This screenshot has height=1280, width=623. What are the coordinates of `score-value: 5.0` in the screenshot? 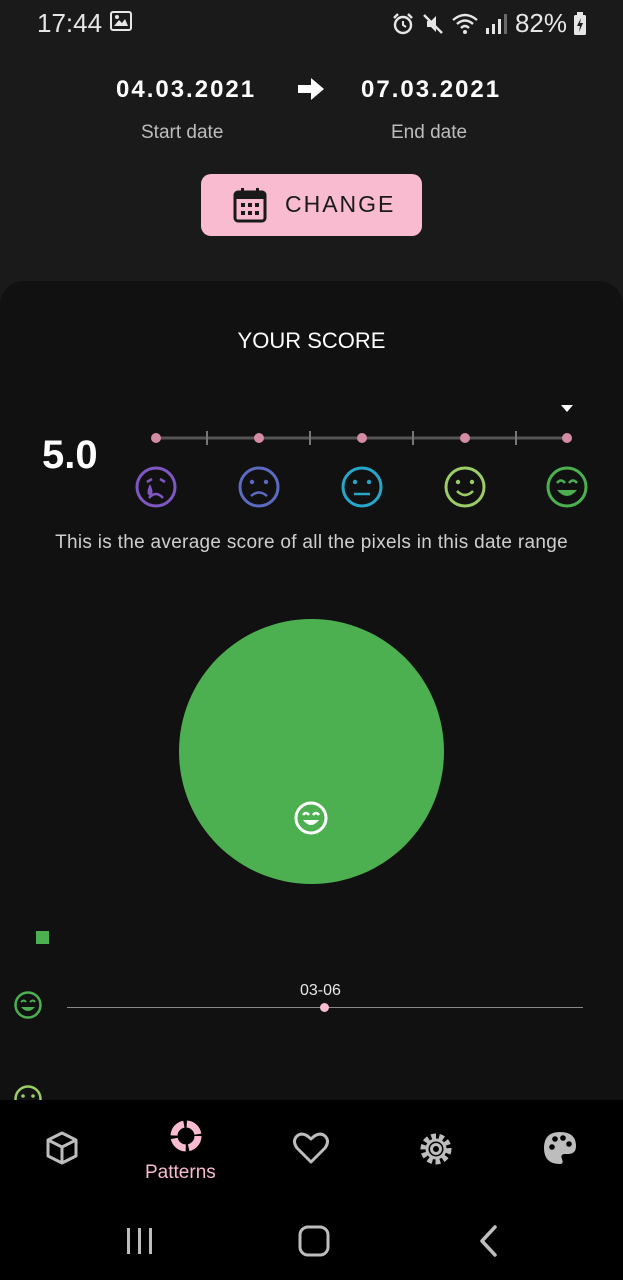 It's located at (70, 455).